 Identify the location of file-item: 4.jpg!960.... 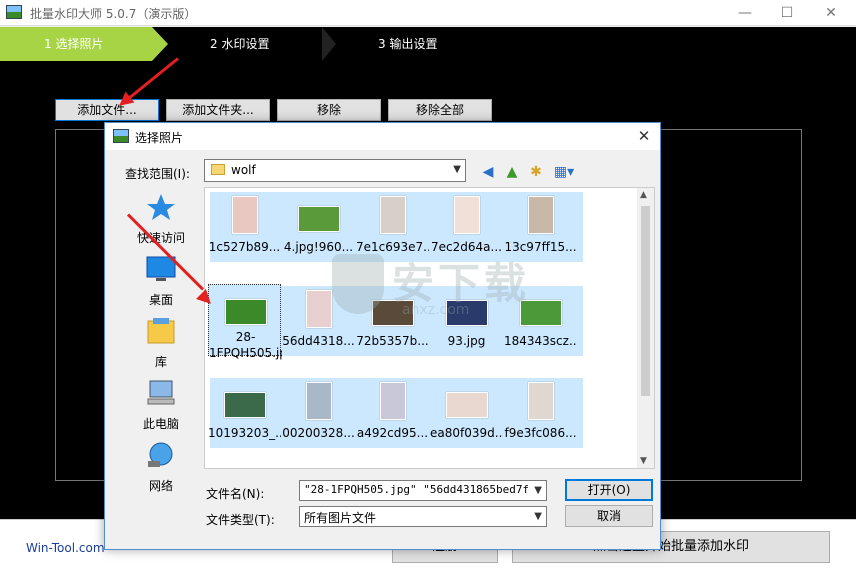
(318, 228).